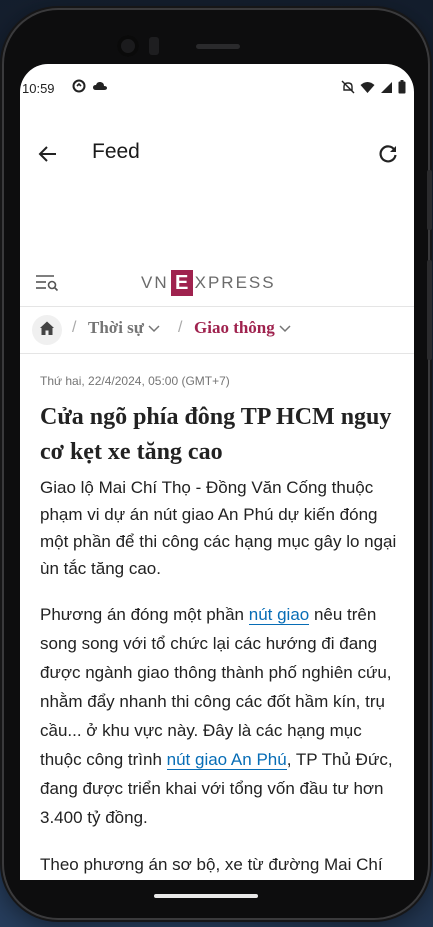 The image size is (433, 927). I want to click on breadcrumb-item-giao-thong: Giao thông, so click(242, 328).